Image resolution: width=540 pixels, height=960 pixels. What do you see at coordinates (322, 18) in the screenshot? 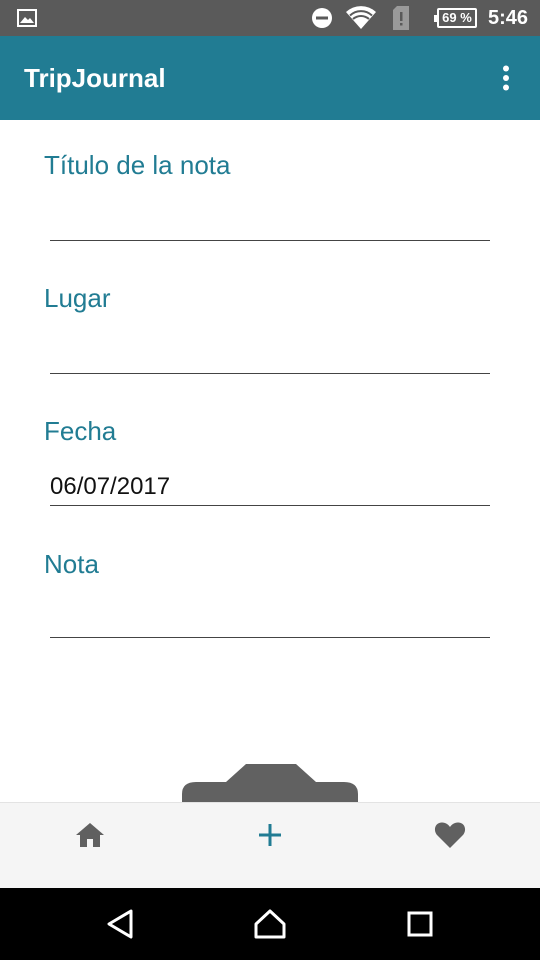
I see `do-not-disturb-icon` at bounding box center [322, 18].